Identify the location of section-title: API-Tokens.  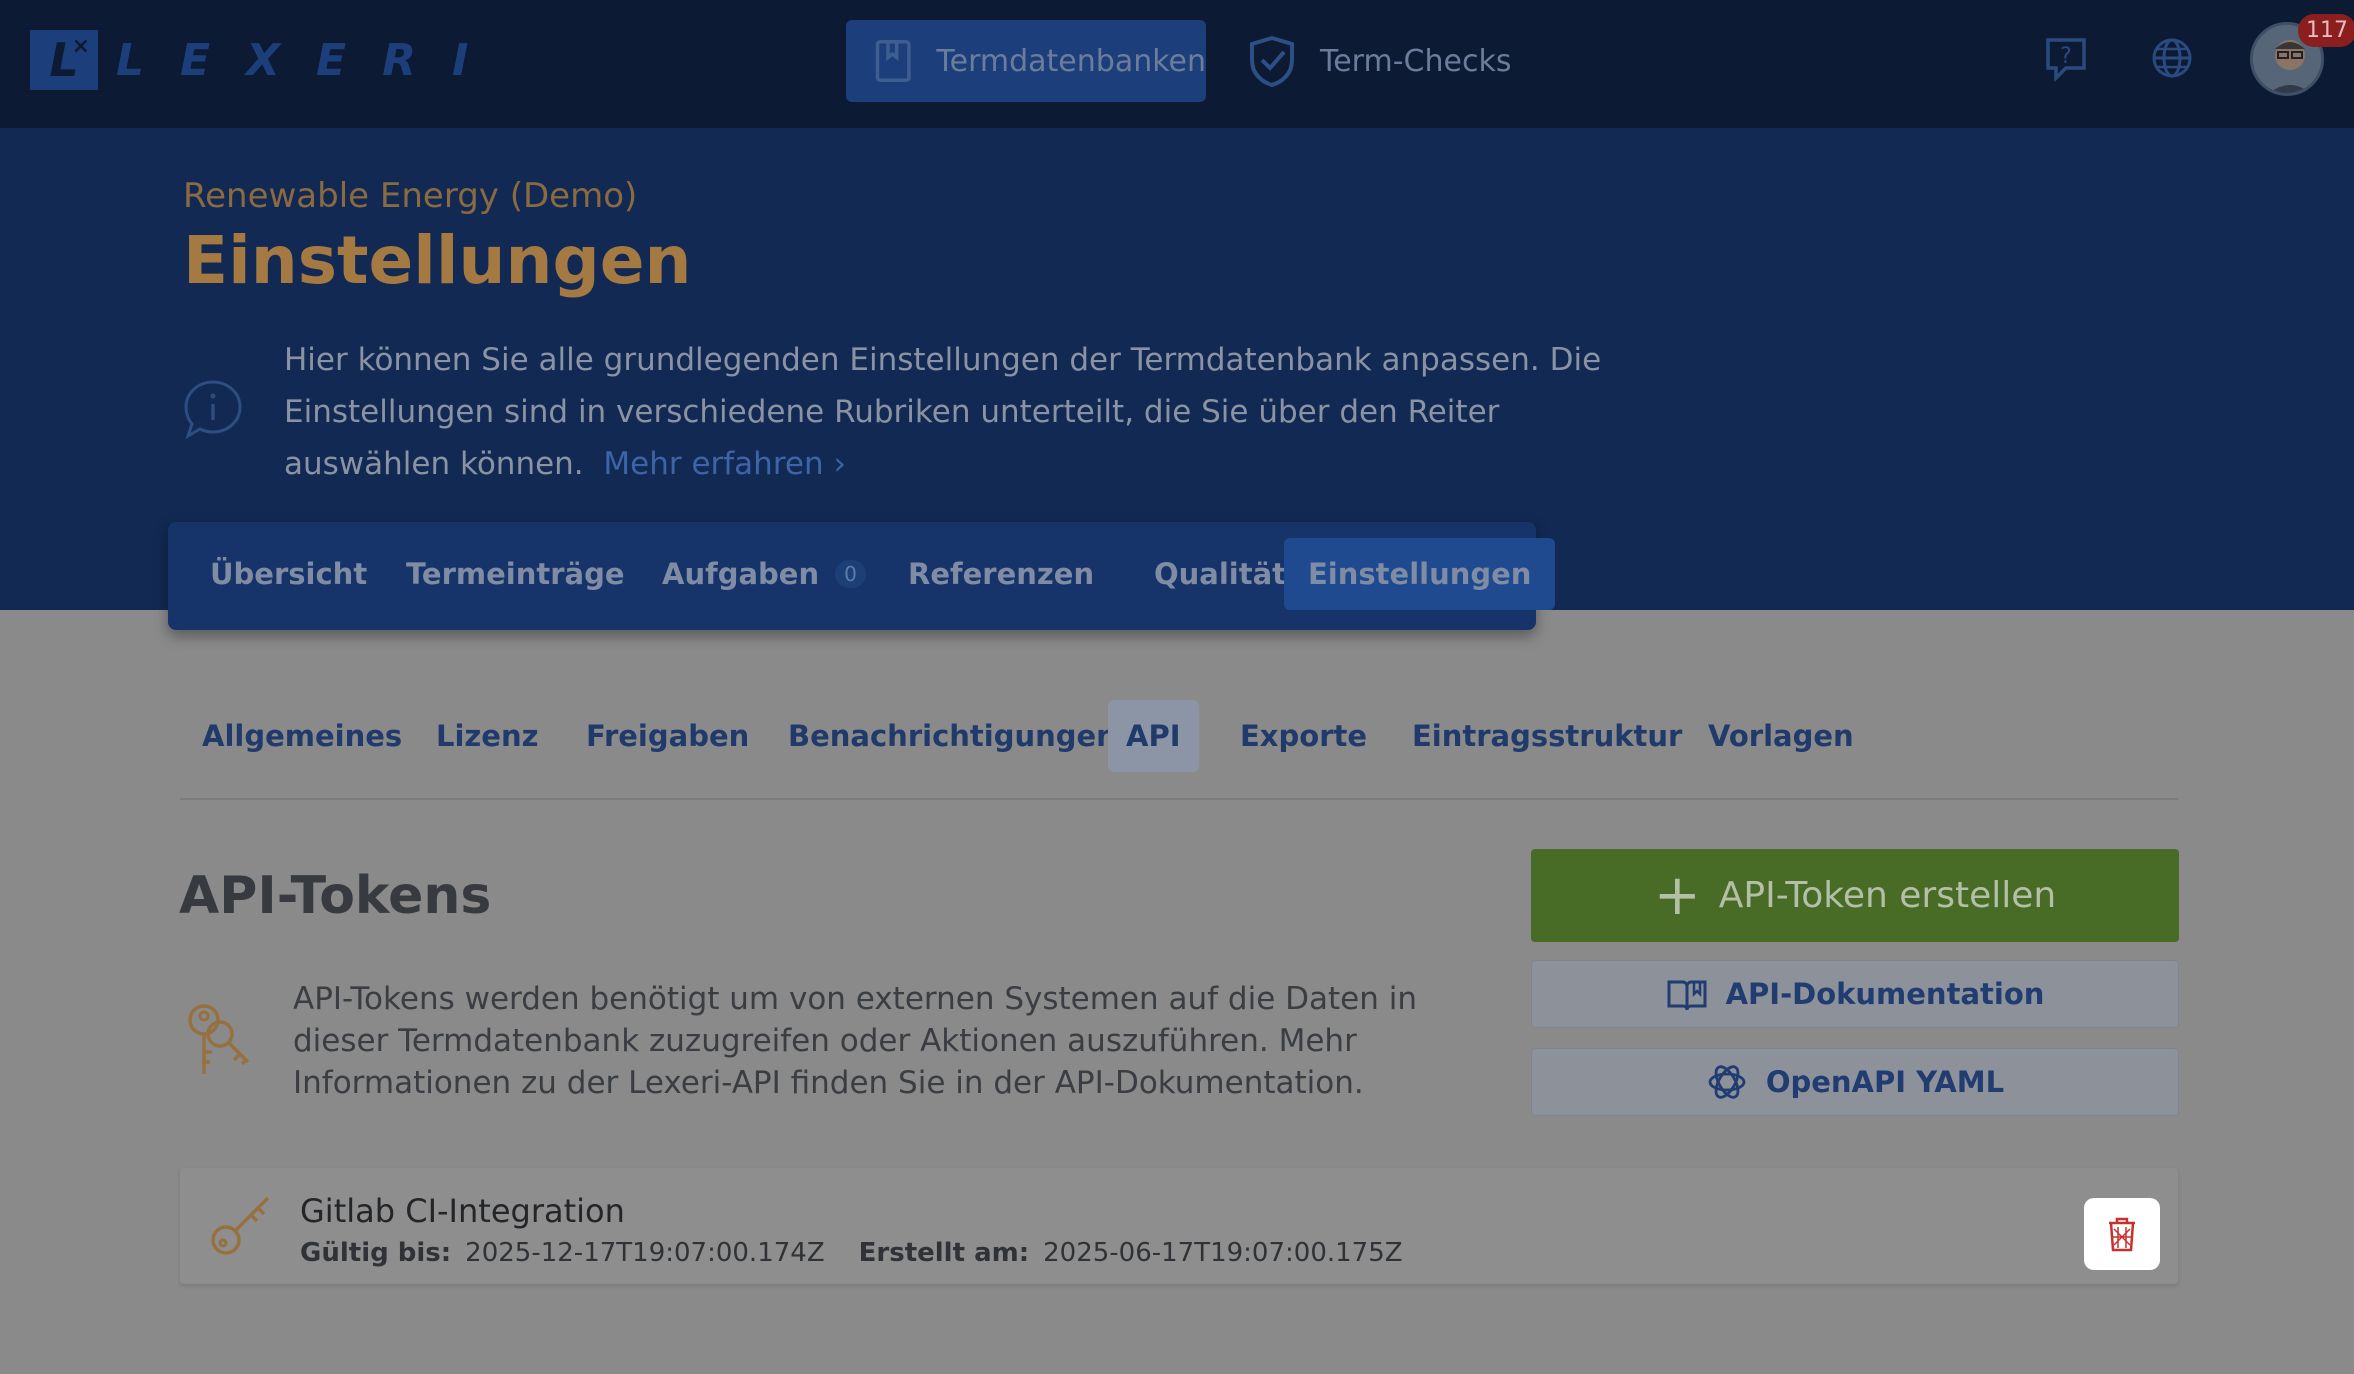
(335, 896).